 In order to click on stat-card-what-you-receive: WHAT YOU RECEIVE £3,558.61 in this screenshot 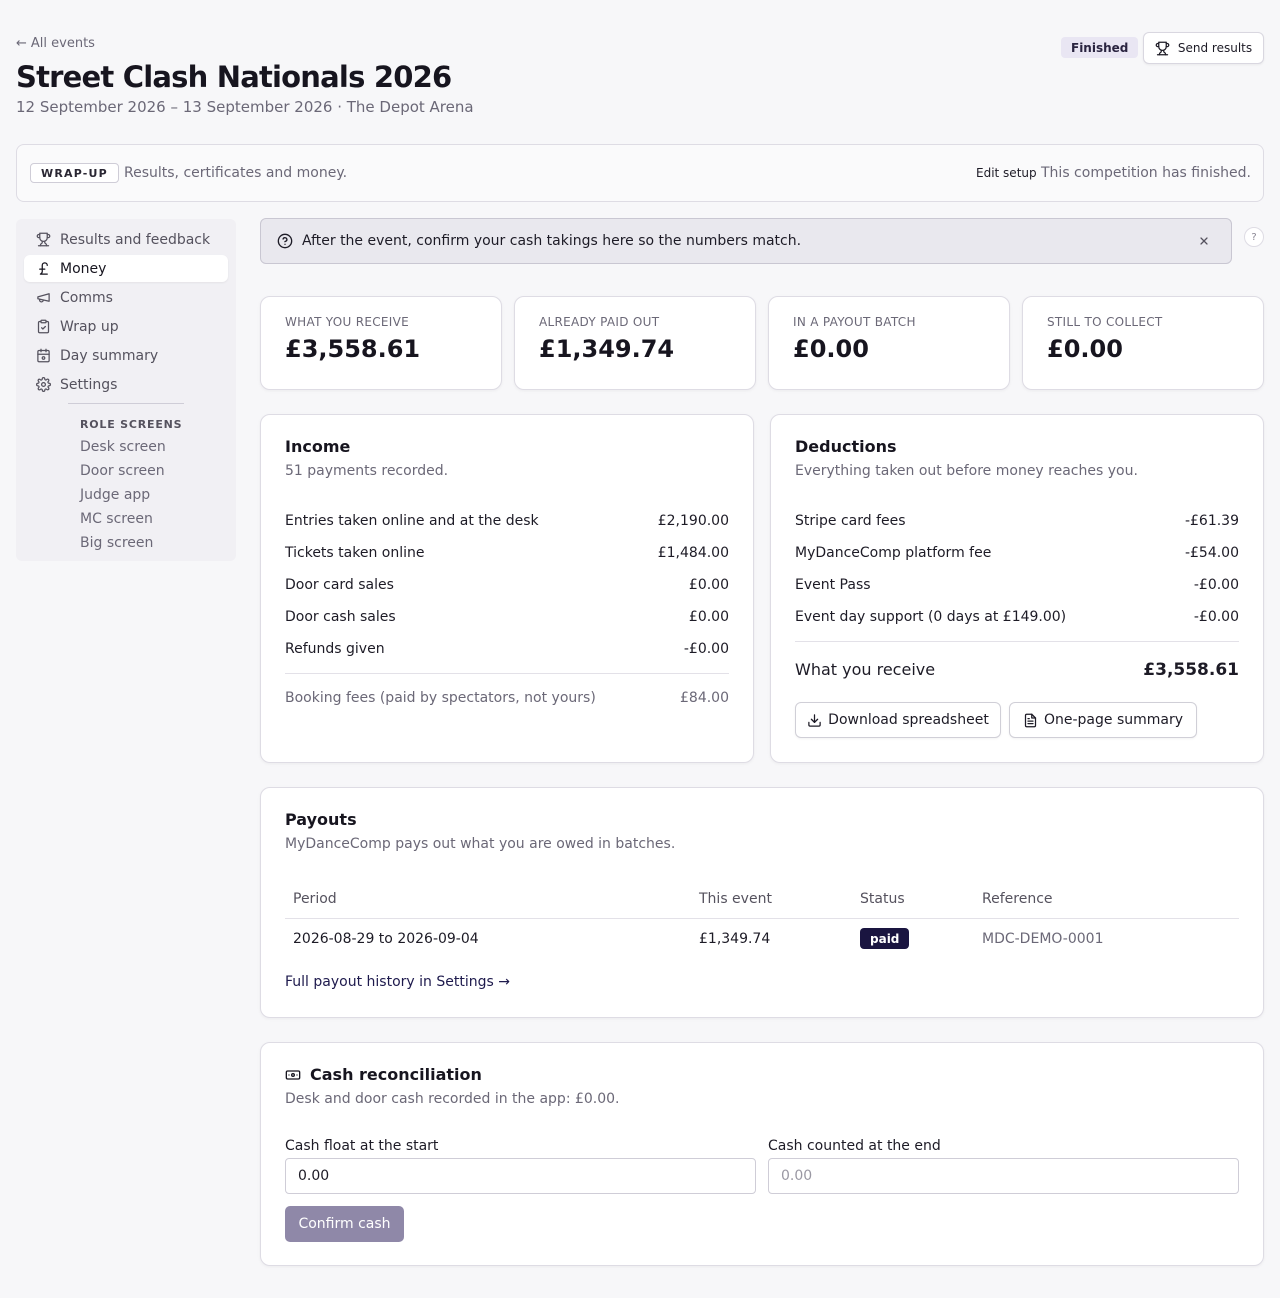, I will do `click(381, 343)`.